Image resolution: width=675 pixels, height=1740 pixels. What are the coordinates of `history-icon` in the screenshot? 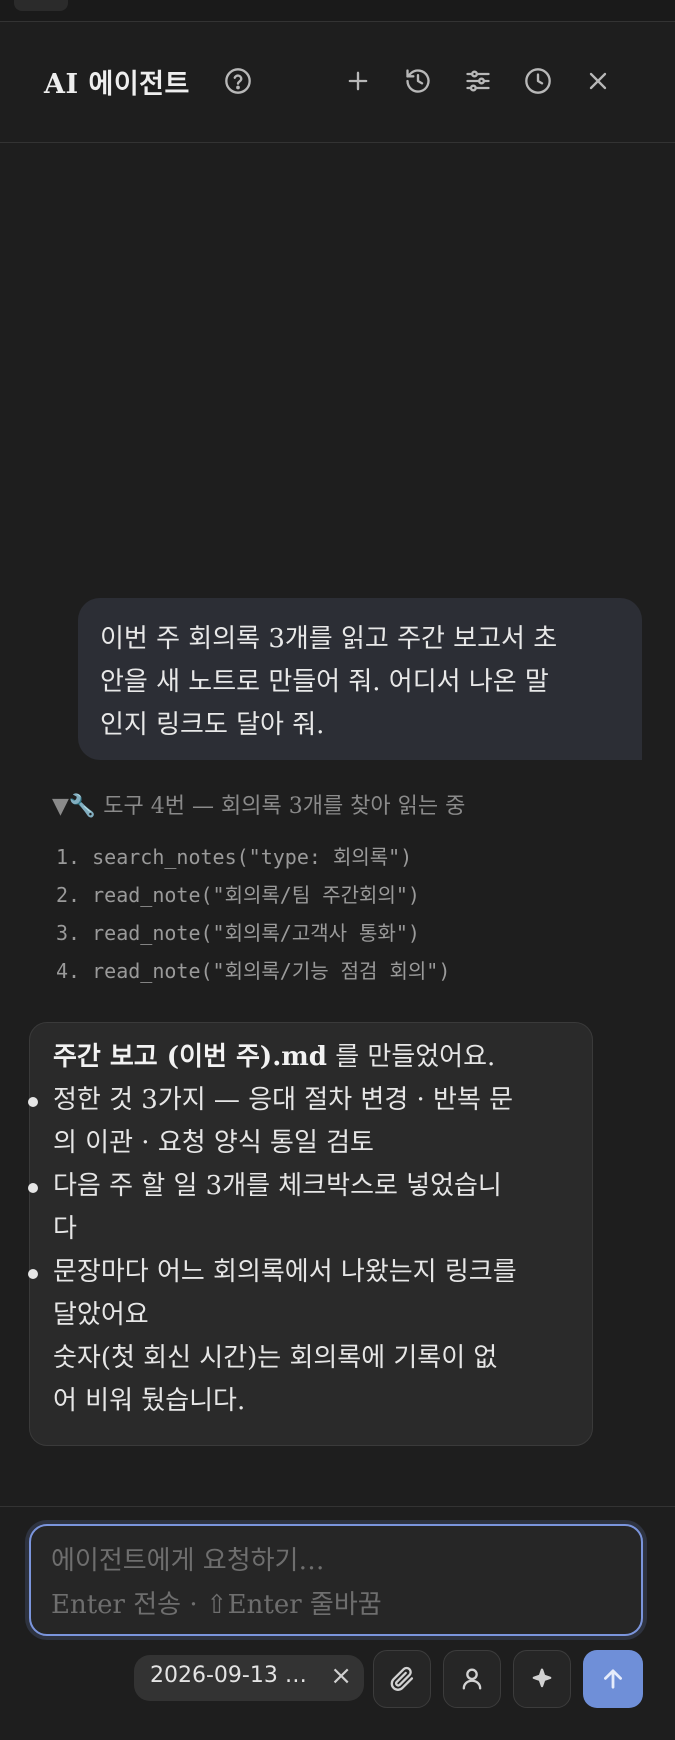 It's located at (418, 81).